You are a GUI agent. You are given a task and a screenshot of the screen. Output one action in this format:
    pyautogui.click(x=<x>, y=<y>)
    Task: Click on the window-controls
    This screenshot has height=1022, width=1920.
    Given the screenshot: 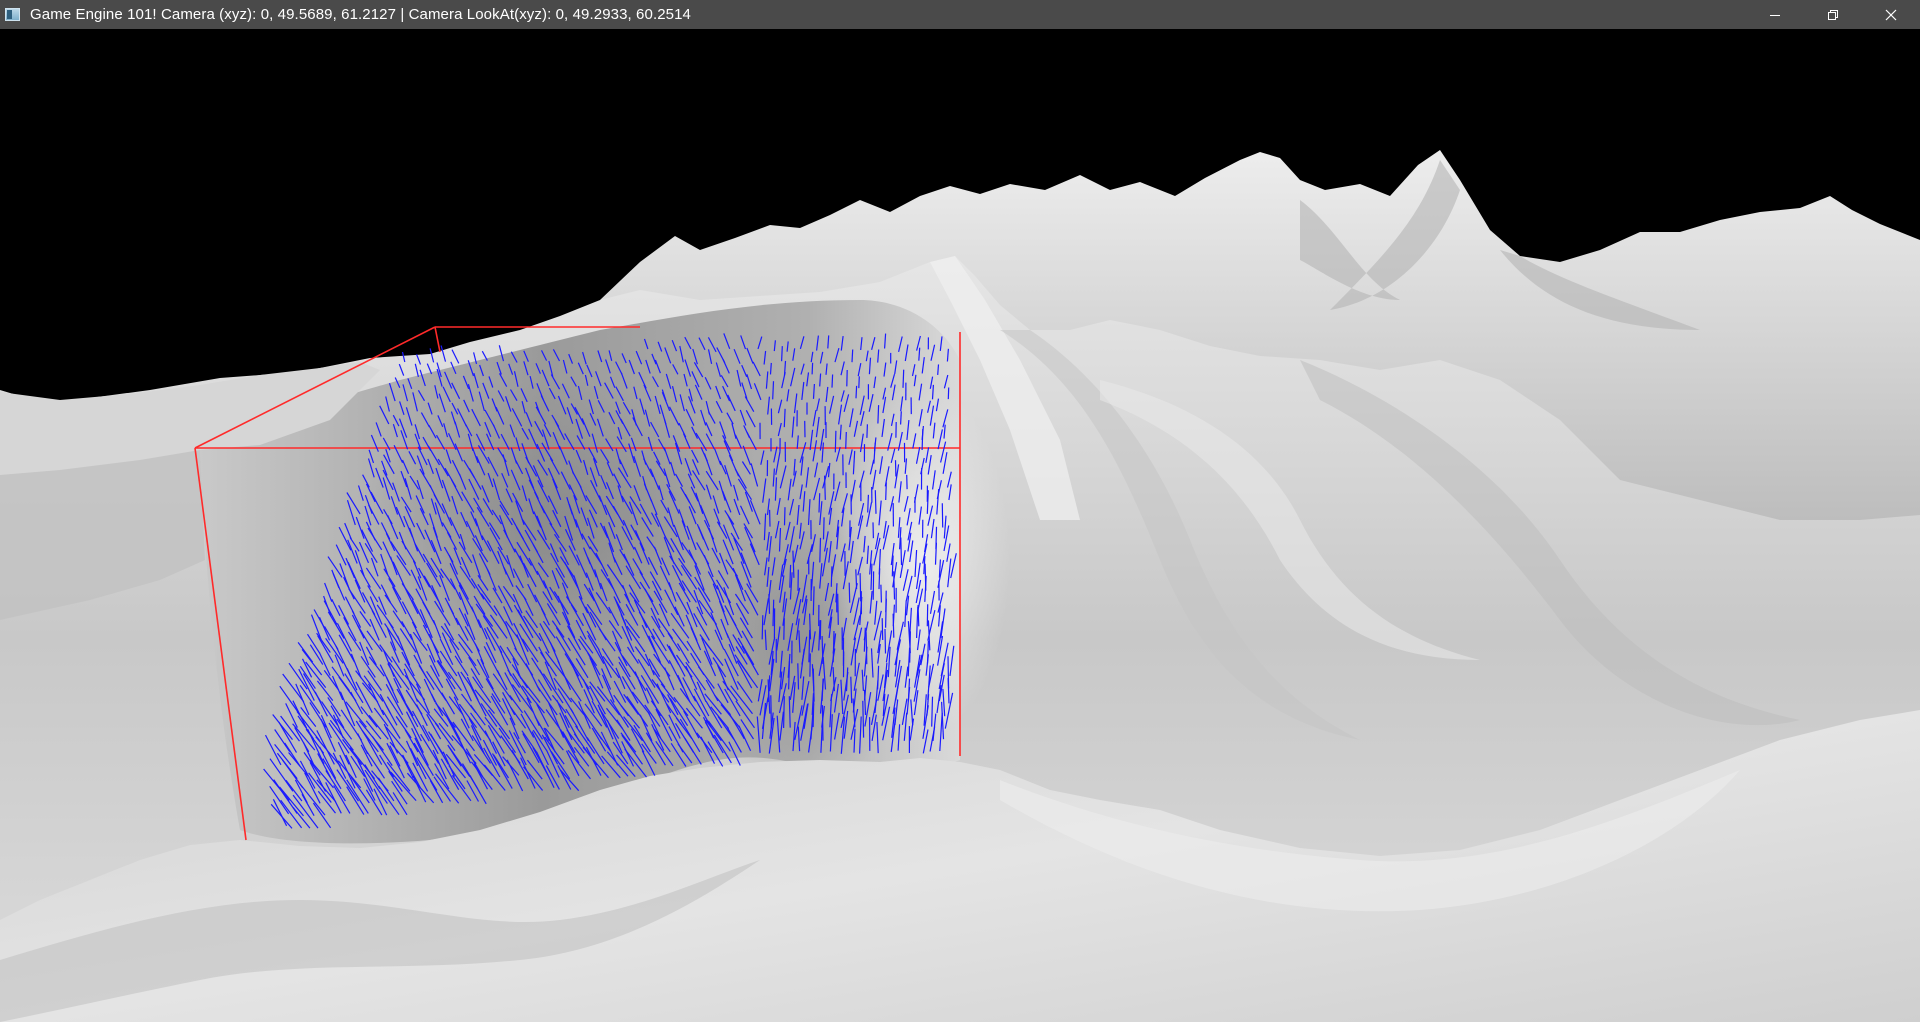 What is the action you would take?
    pyautogui.click(x=1833, y=14)
    